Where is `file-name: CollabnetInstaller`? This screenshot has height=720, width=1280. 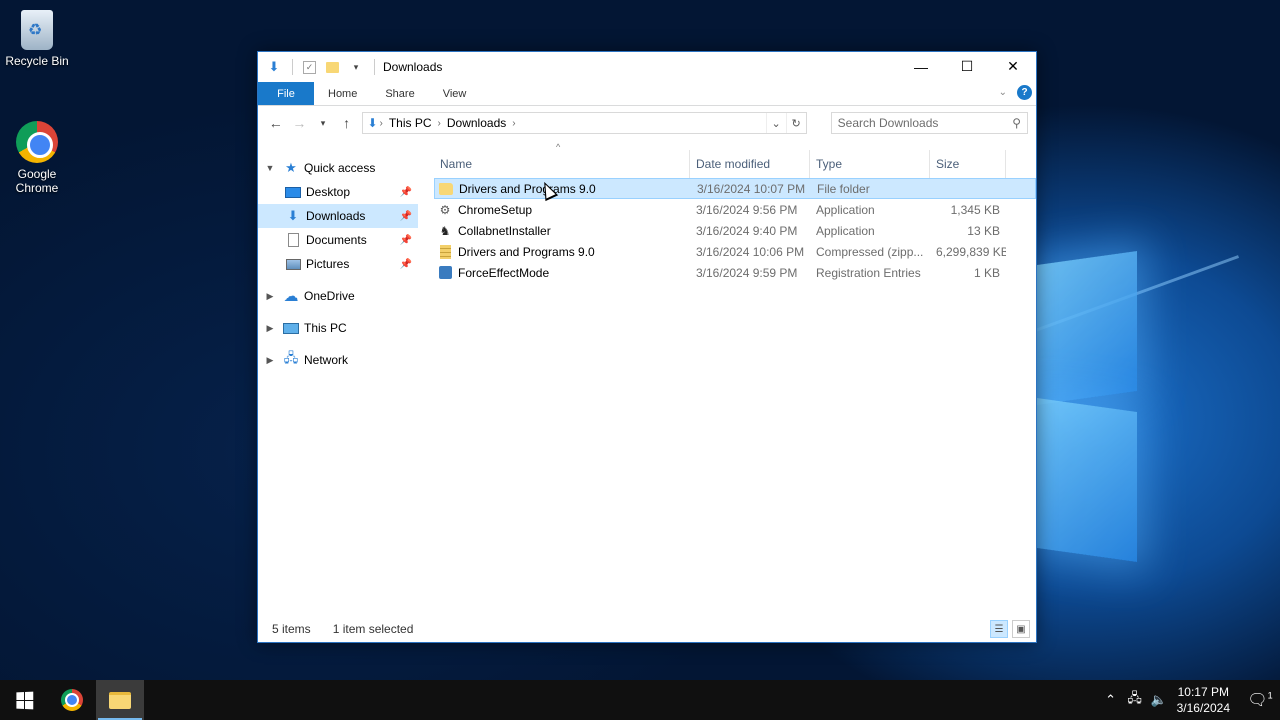
file-name: CollabnetInstaller is located at coordinates (504, 230).